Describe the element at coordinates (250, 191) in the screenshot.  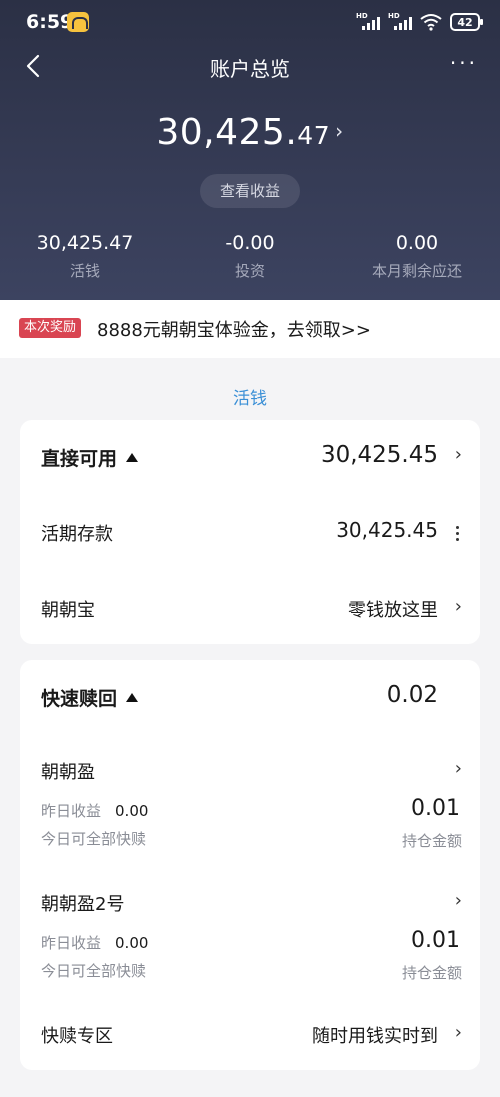
I see `view-earnings-button: 查看收益` at that location.